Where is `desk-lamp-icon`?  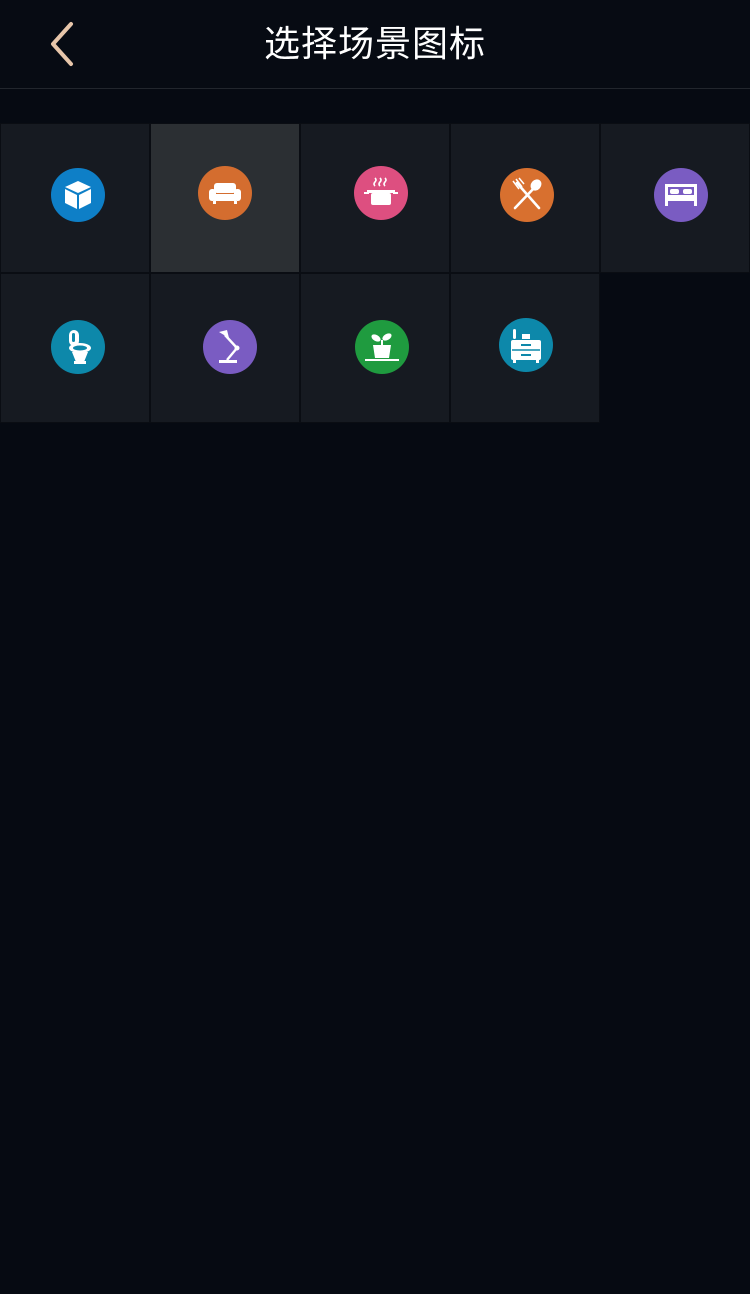 desk-lamp-icon is located at coordinates (230, 347).